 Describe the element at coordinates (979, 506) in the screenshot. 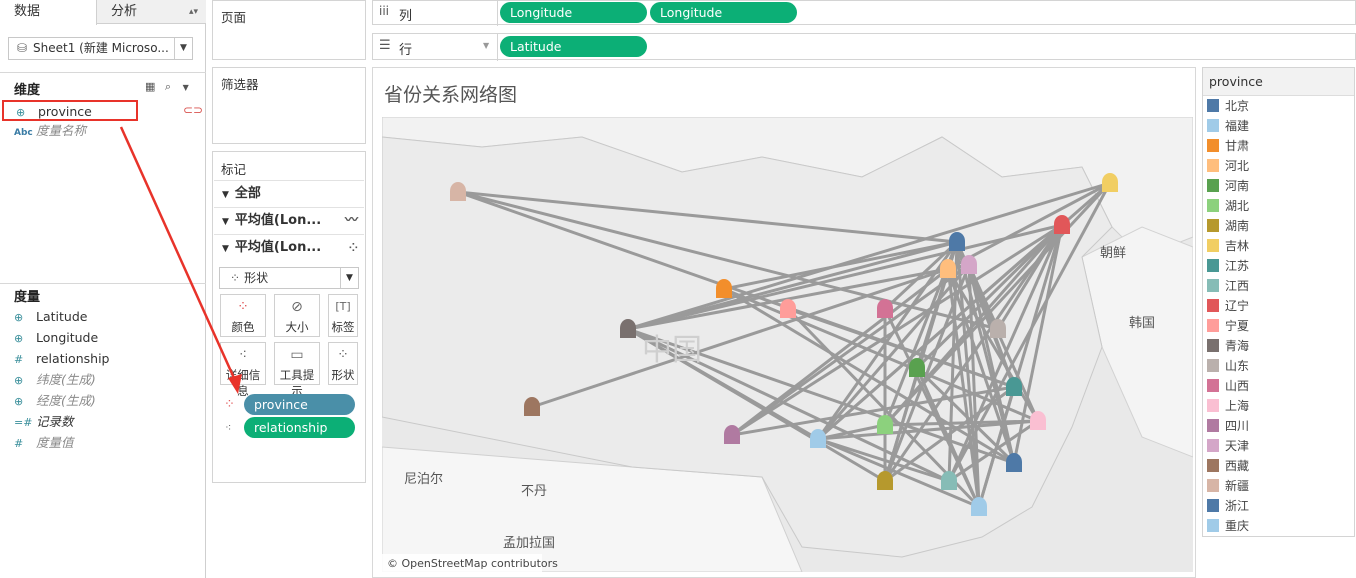

I see `province-node-福建` at that location.